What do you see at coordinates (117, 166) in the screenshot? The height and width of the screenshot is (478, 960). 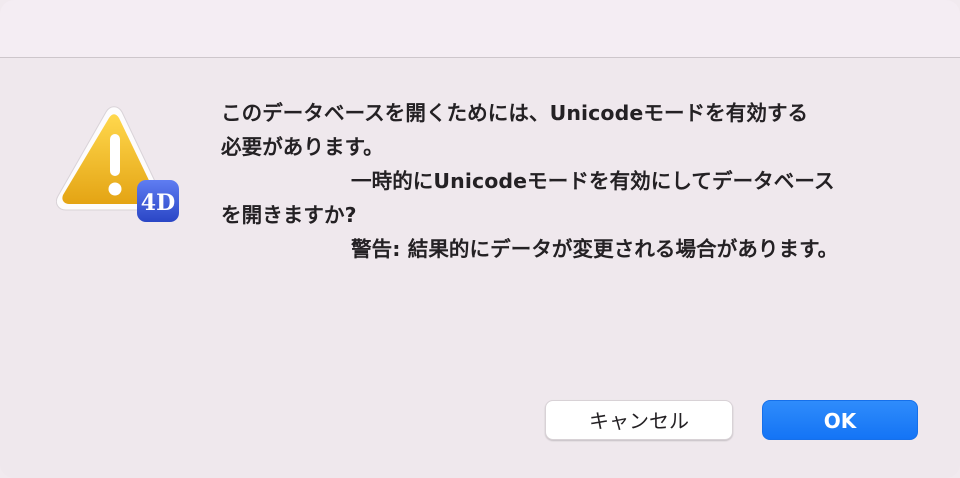 I see `warning-triangle-icon: 4D` at bounding box center [117, 166].